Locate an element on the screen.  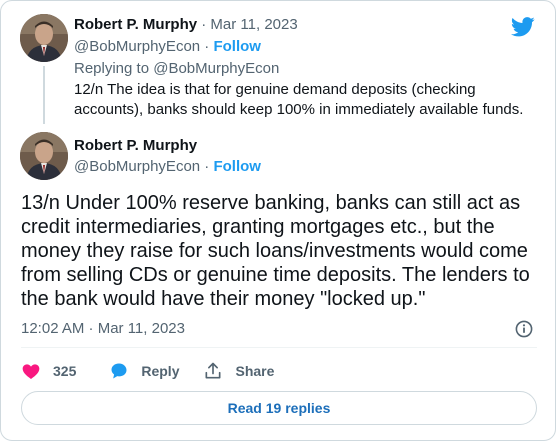
tweet-actions: 325 Reply Share is located at coordinates (147, 371).